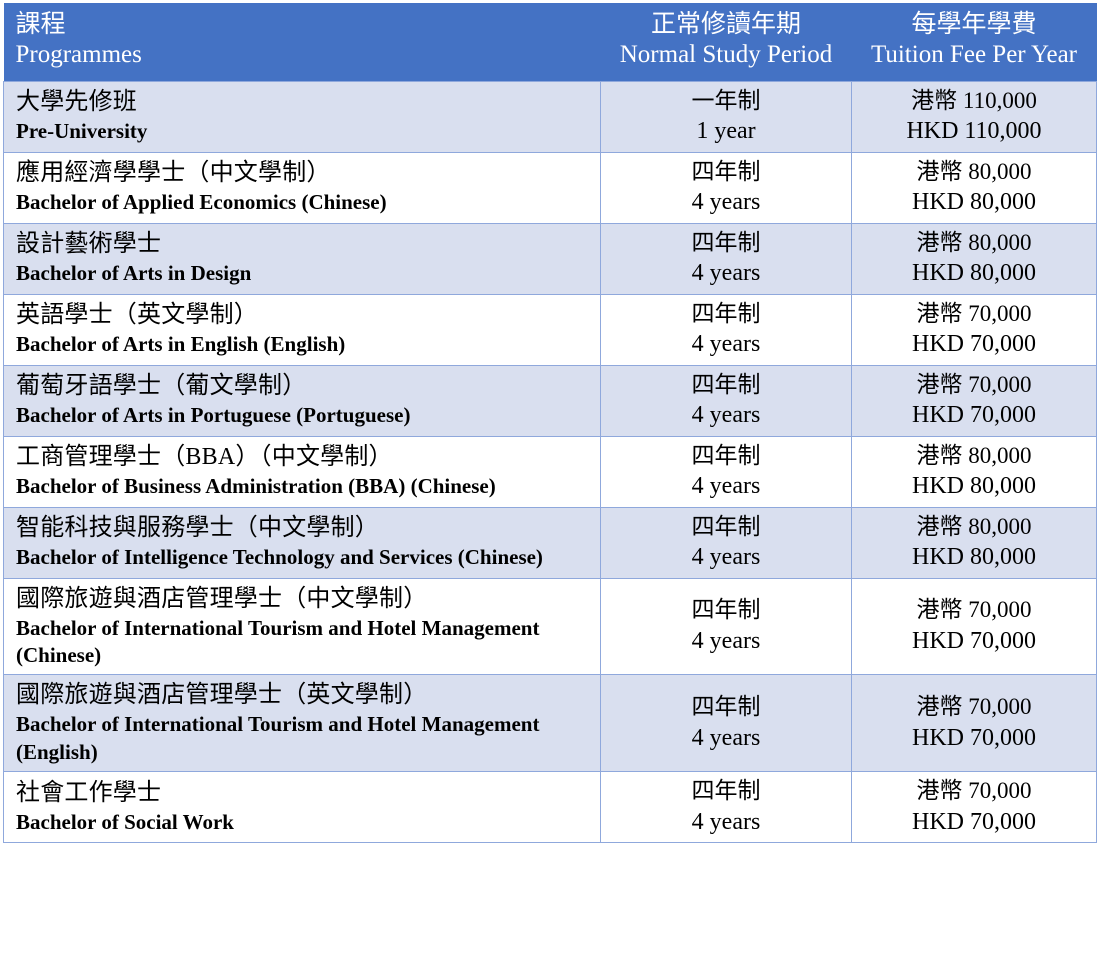  What do you see at coordinates (302, 116) in the screenshot?
I see `cell-programme: 大學先修班 Pre-University` at bounding box center [302, 116].